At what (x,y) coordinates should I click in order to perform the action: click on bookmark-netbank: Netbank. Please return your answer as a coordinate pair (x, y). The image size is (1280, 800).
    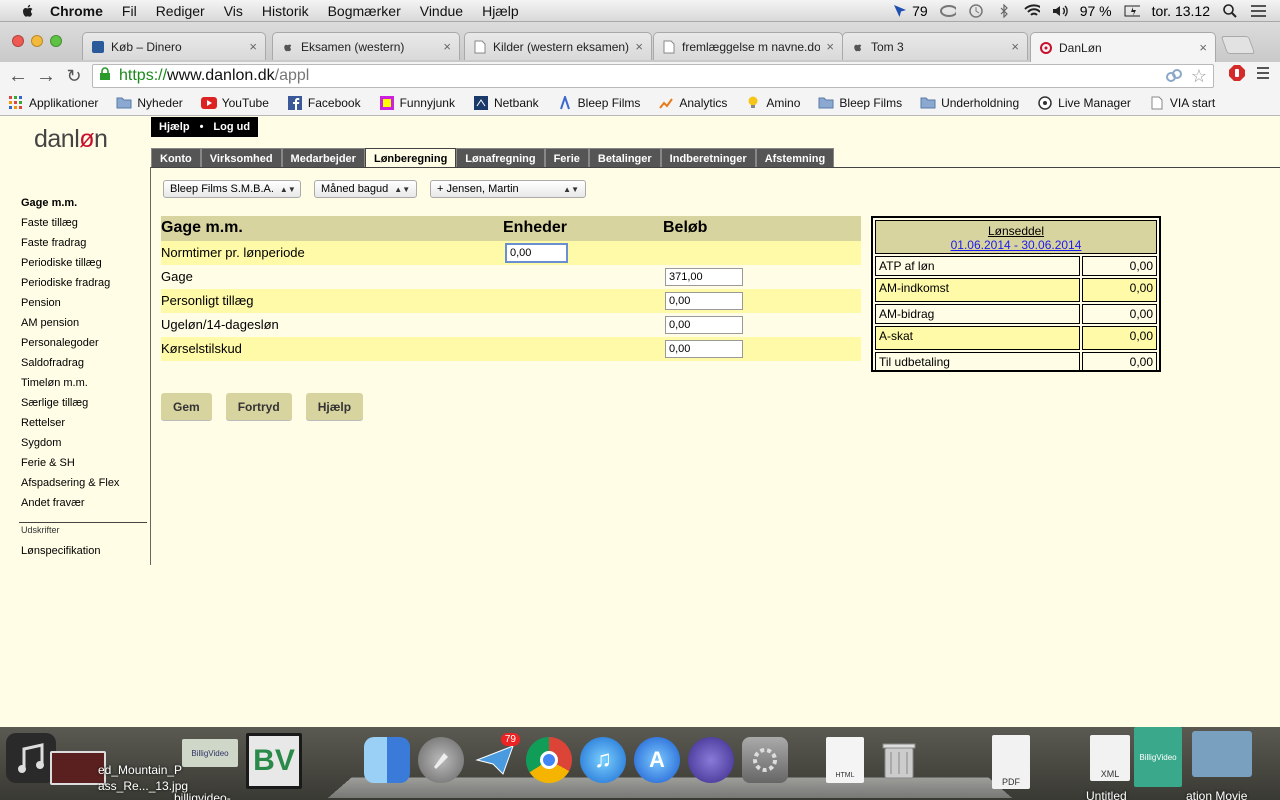
    Looking at the image, I should click on (506, 102).